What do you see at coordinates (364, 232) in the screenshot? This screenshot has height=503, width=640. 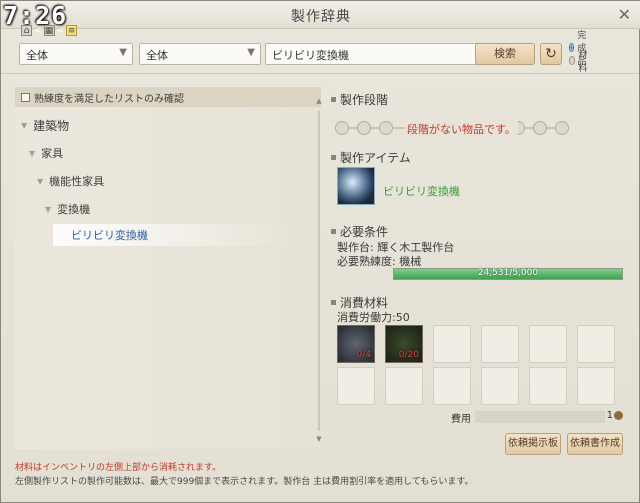 I see `requirements-title: 必要条件` at bounding box center [364, 232].